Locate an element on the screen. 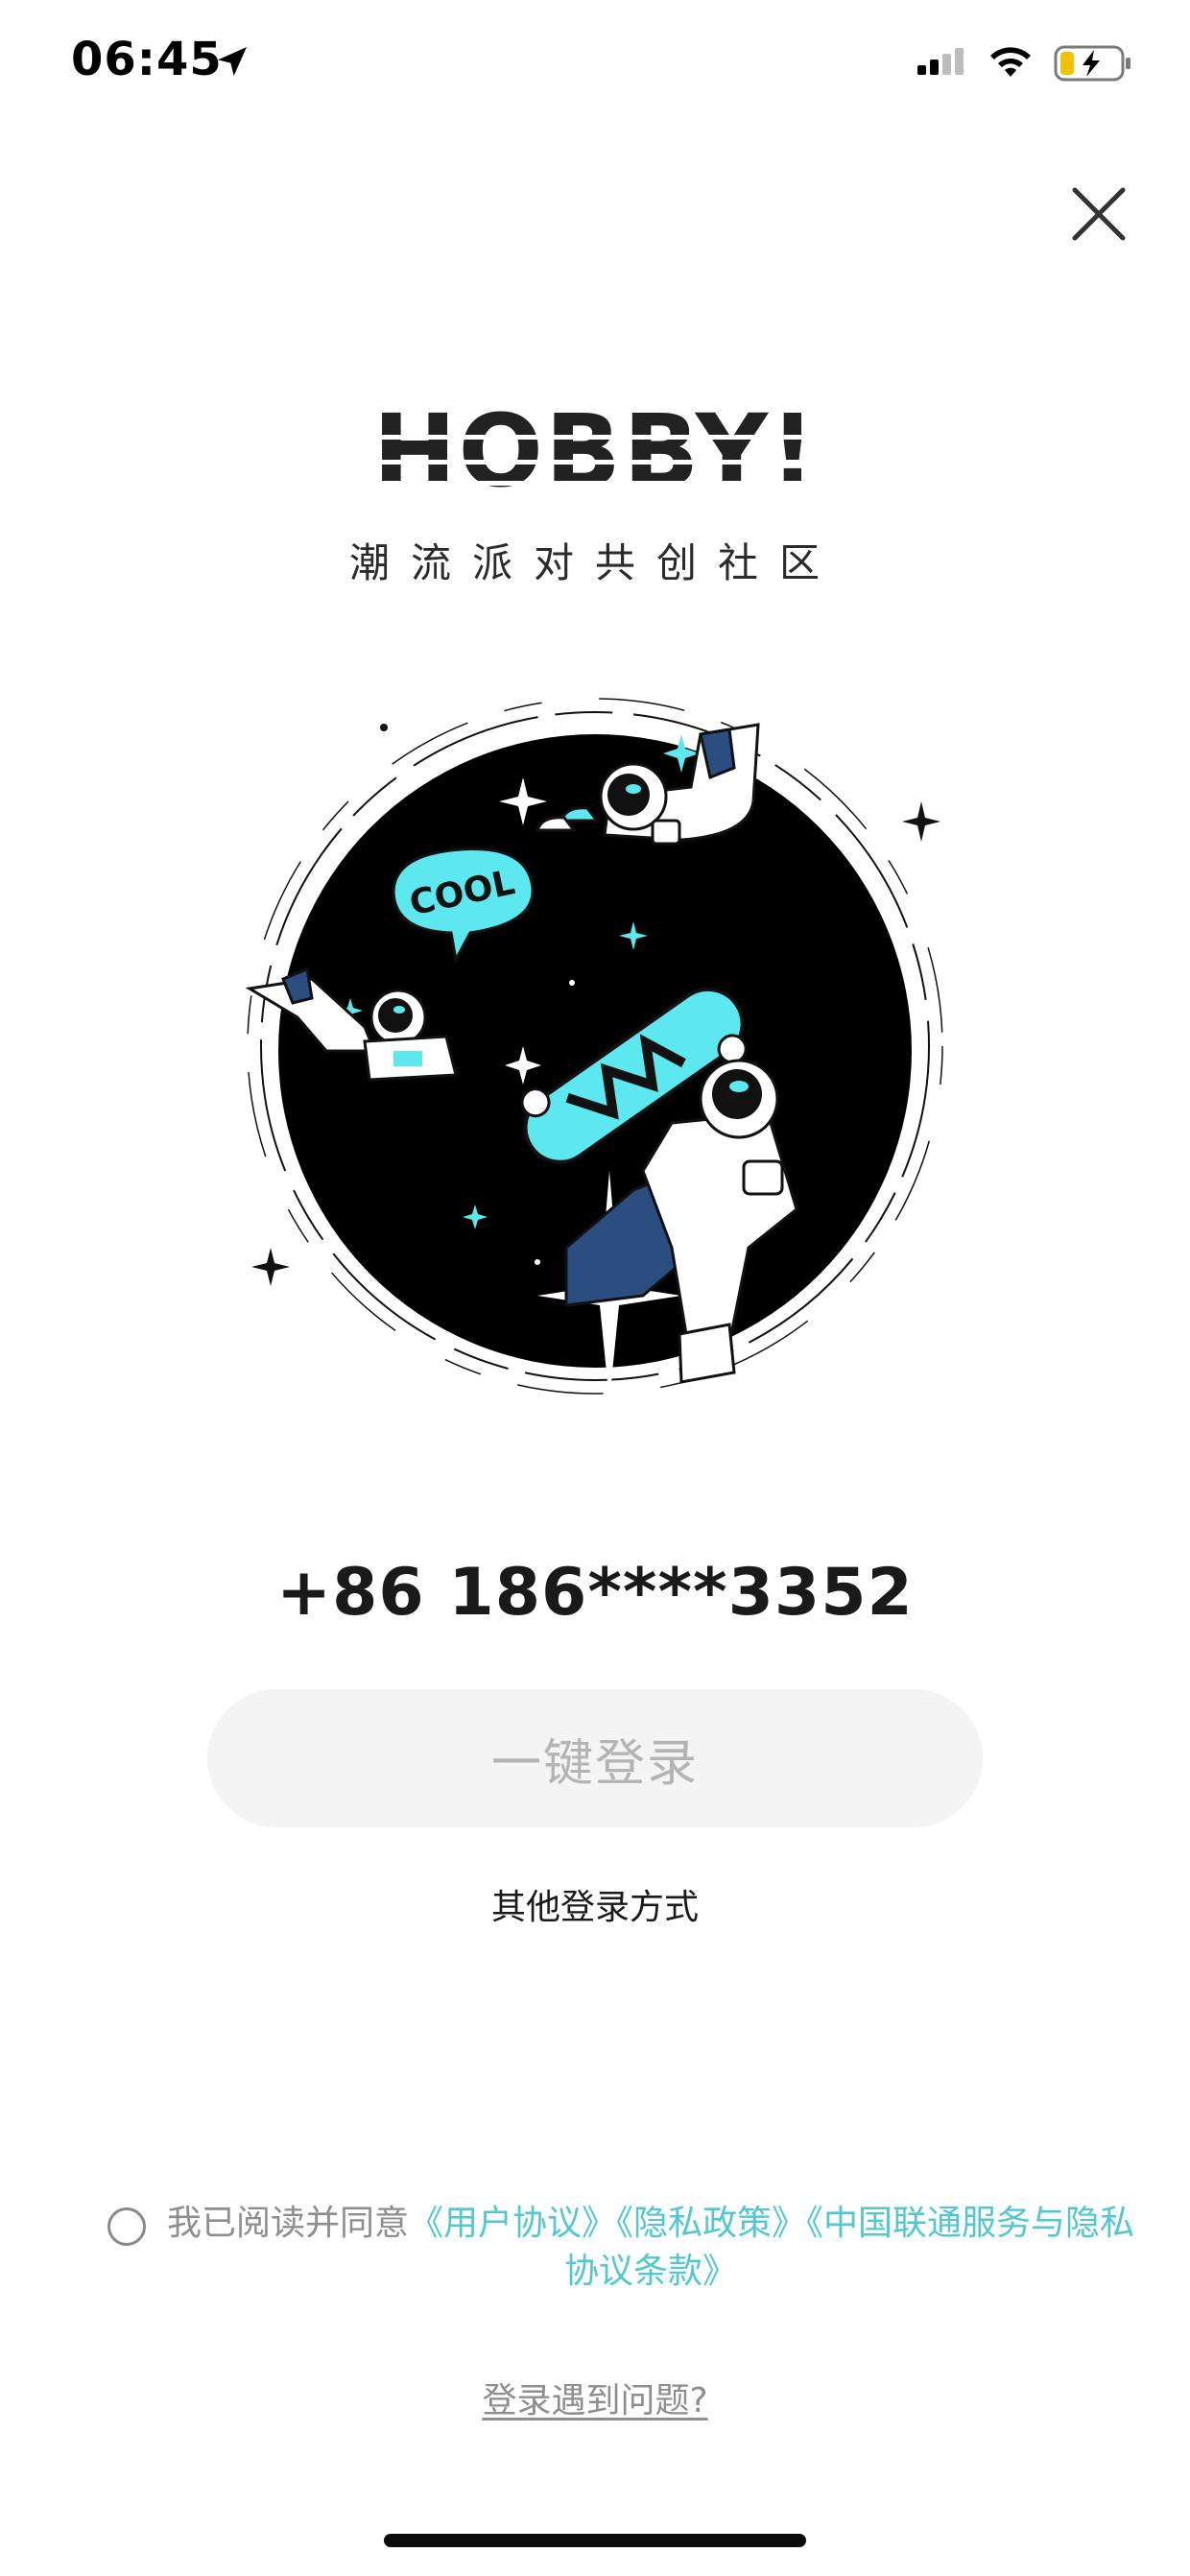  one-tap-login-button: 一键登录 is located at coordinates (595, 1758).